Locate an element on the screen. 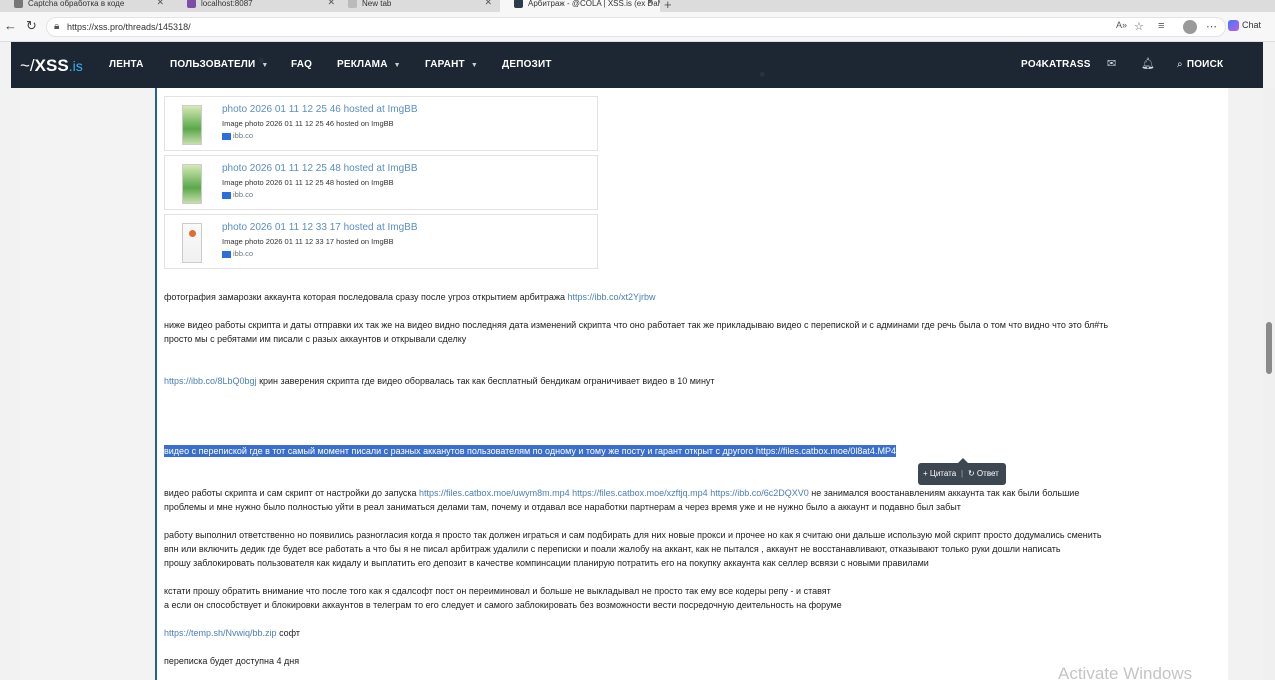 The height and width of the screenshot is (680, 1275). site-logo: ~/XSS.is is located at coordinates (51, 66).